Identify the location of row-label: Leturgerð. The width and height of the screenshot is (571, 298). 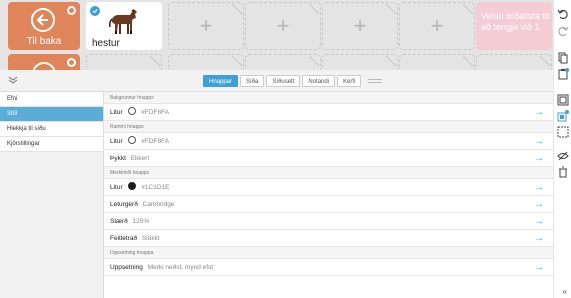
(124, 204).